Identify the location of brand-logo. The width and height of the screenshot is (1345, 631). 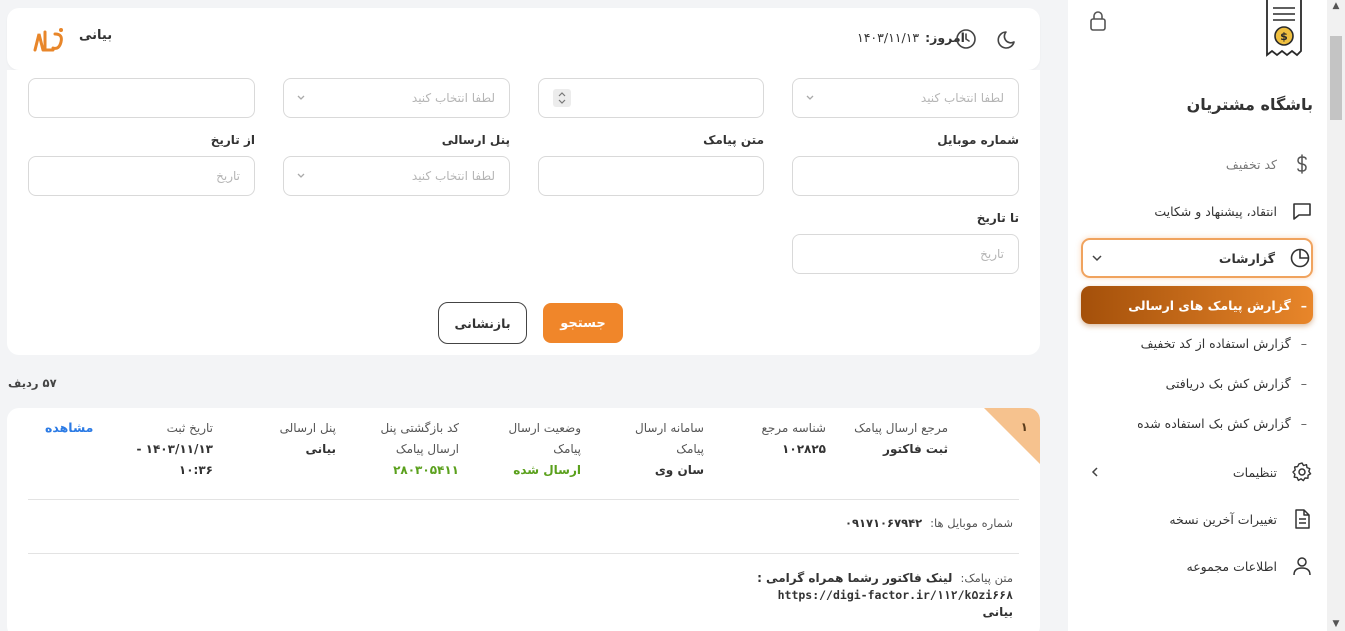
(48, 40).